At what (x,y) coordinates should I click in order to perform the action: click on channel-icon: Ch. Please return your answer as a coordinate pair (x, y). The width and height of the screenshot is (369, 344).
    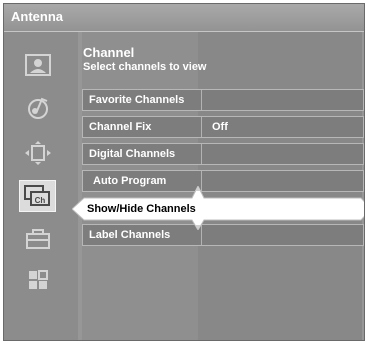
    Looking at the image, I should click on (37, 195).